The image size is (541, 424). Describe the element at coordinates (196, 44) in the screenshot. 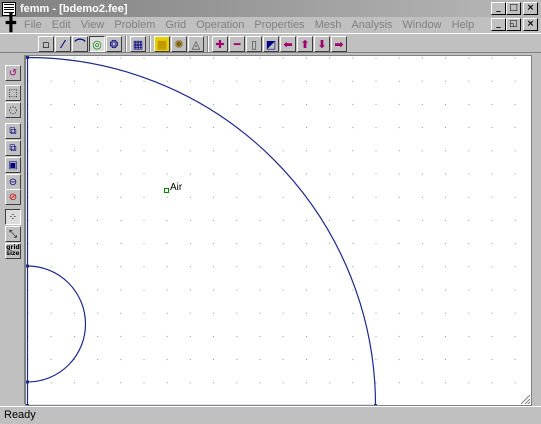

I see `view-results-button: ◬` at that location.